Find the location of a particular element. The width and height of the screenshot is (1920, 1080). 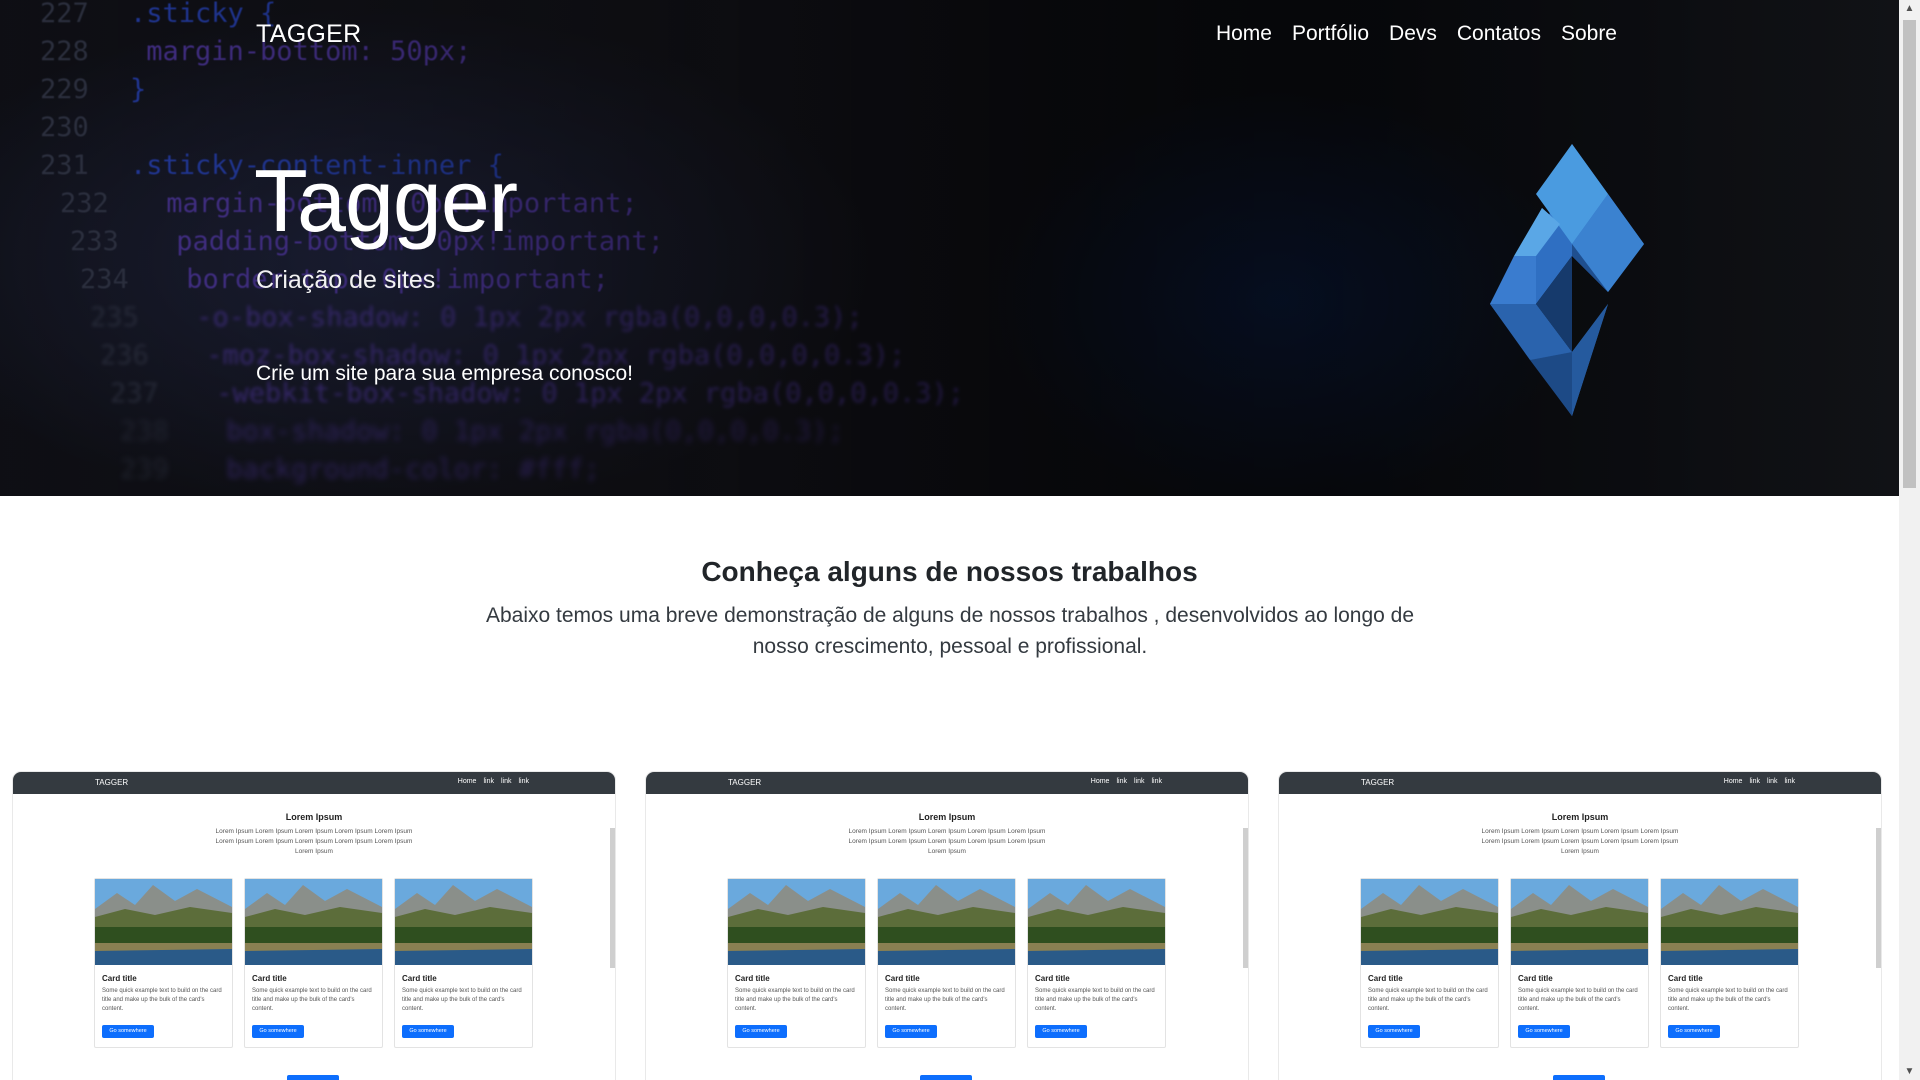

nav-link-home: Home is located at coordinates (1244, 34).